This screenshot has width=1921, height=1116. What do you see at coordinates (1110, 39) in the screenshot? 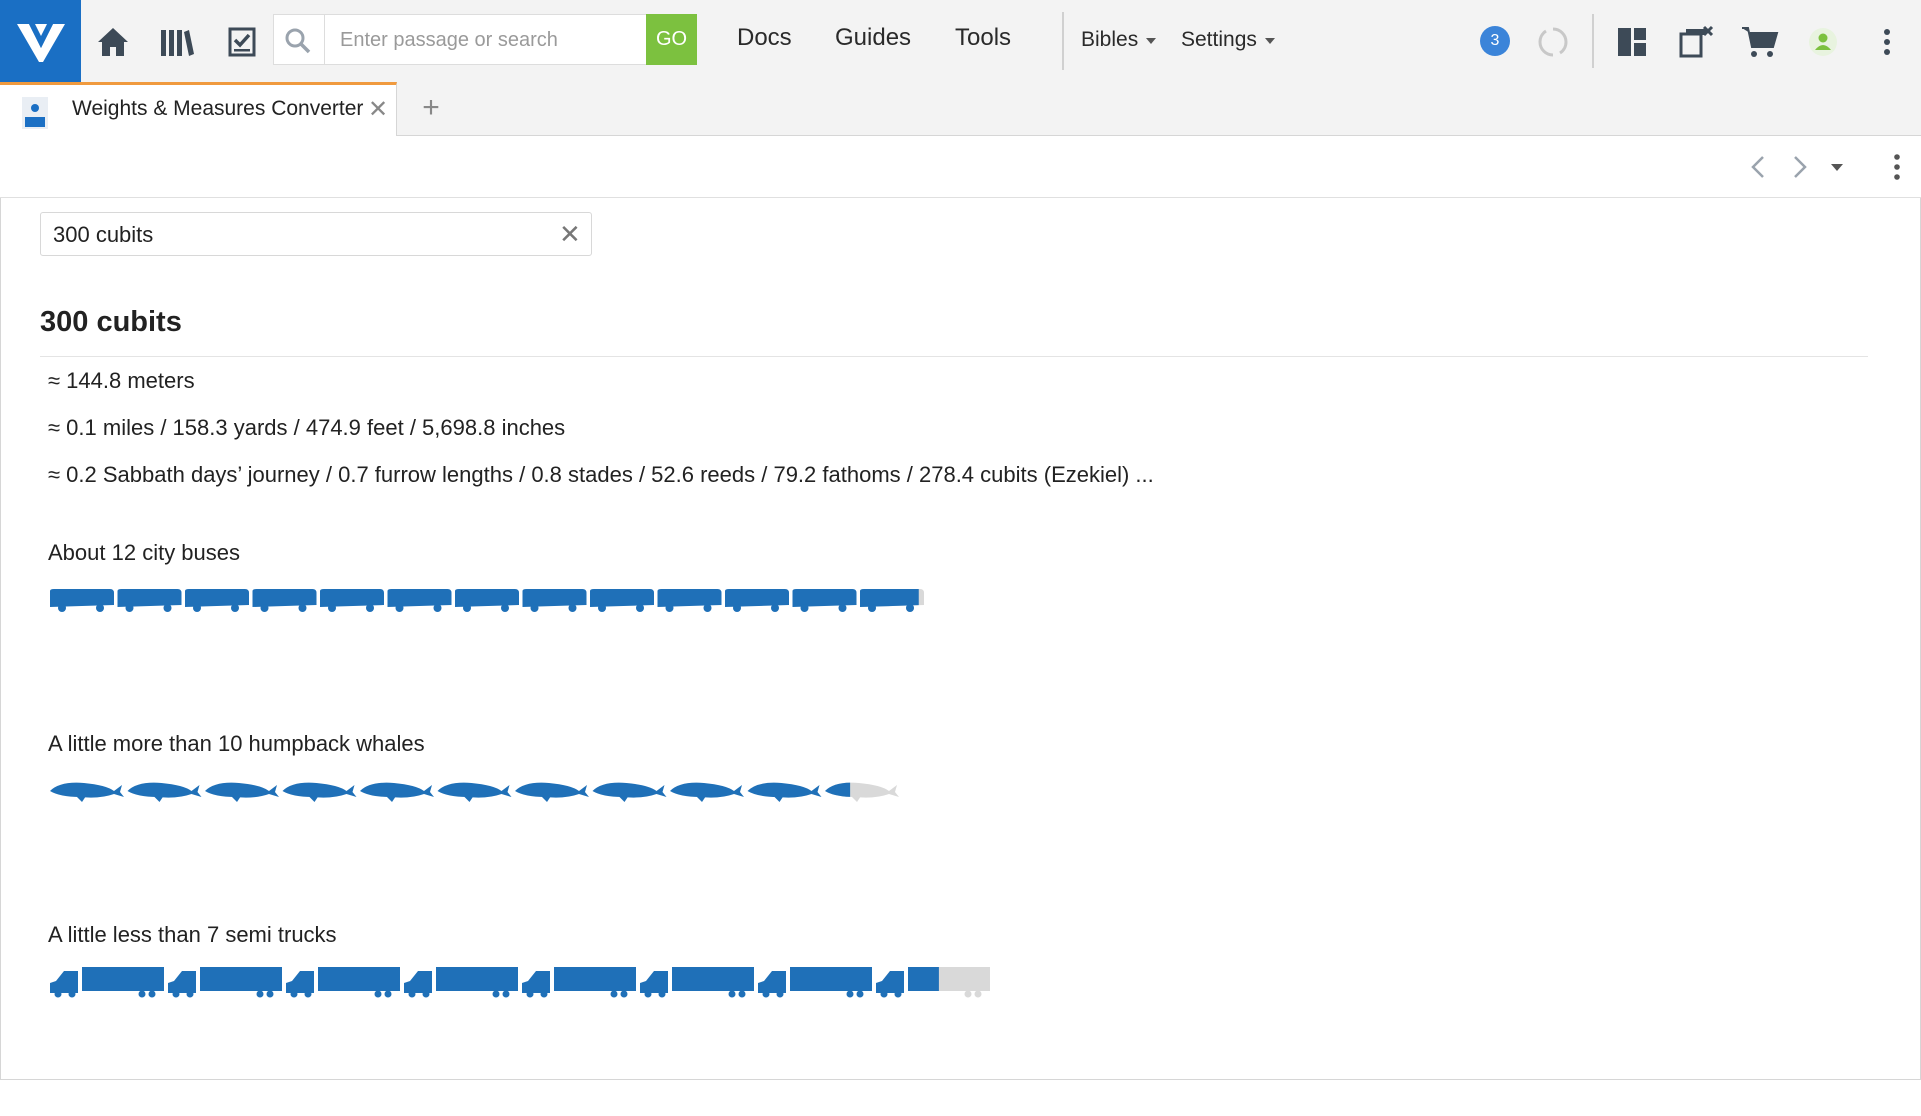
I see `bibles-label: Bibles` at bounding box center [1110, 39].